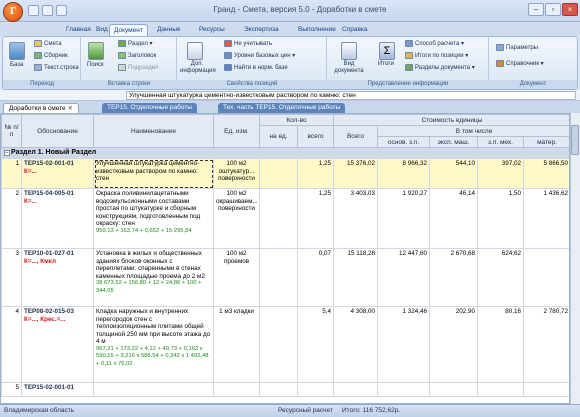  What do you see at coordinates (434, 43) in the screenshot?
I see `calc-method-button: Способ расчета ▾` at bounding box center [434, 43].